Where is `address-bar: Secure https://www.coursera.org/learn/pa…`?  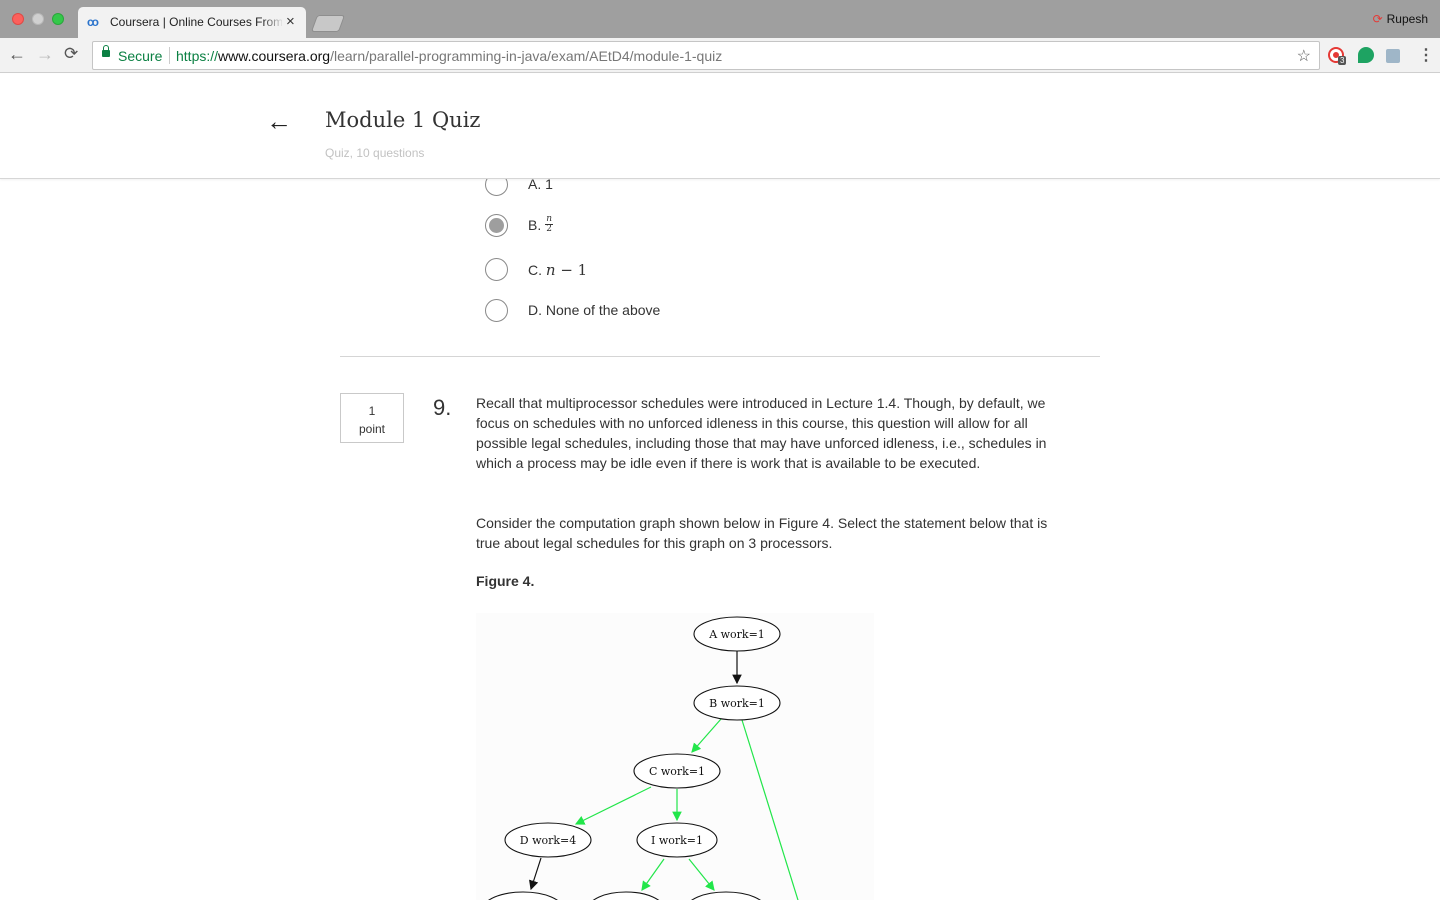 address-bar: Secure https://www.coursera.org/learn/pa… is located at coordinates (706, 55).